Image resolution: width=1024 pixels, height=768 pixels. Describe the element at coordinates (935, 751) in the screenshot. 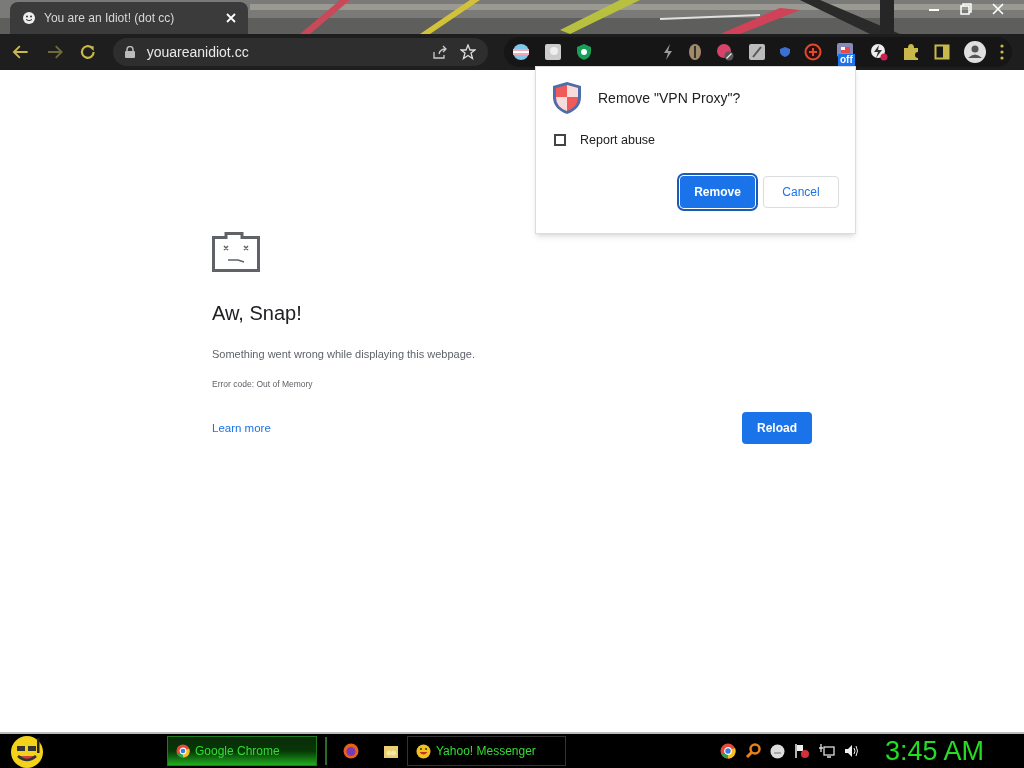

I see `clock: 3:45 AM` at that location.